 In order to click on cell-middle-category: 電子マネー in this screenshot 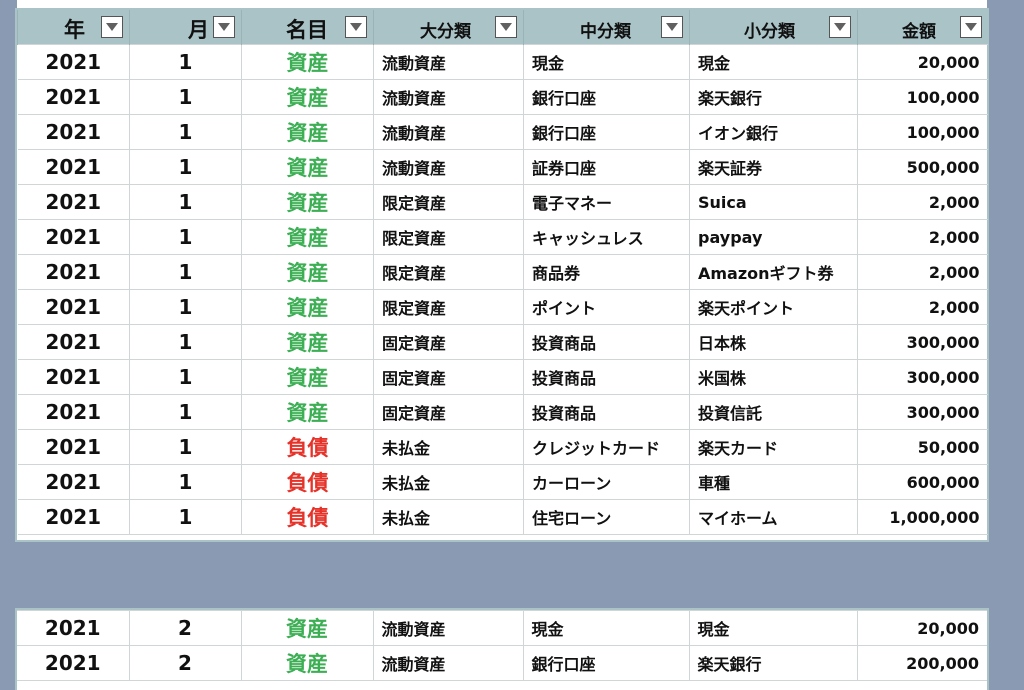, I will do `click(606, 202)`.